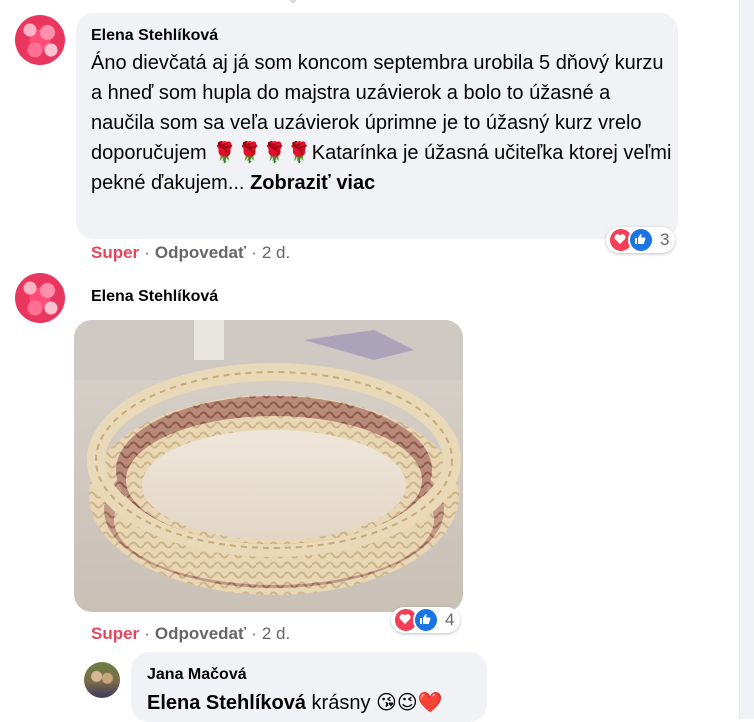 Image resolution: width=754 pixels, height=722 pixels. Describe the element at coordinates (197, 675) in the screenshot. I see `reply-author: Jana Mačová` at that location.